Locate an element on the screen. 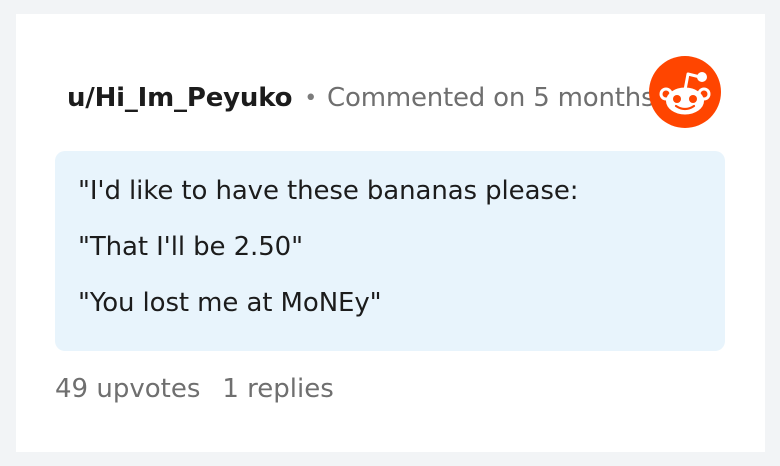  replies-count: 1 replies is located at coordinates (277, 389).